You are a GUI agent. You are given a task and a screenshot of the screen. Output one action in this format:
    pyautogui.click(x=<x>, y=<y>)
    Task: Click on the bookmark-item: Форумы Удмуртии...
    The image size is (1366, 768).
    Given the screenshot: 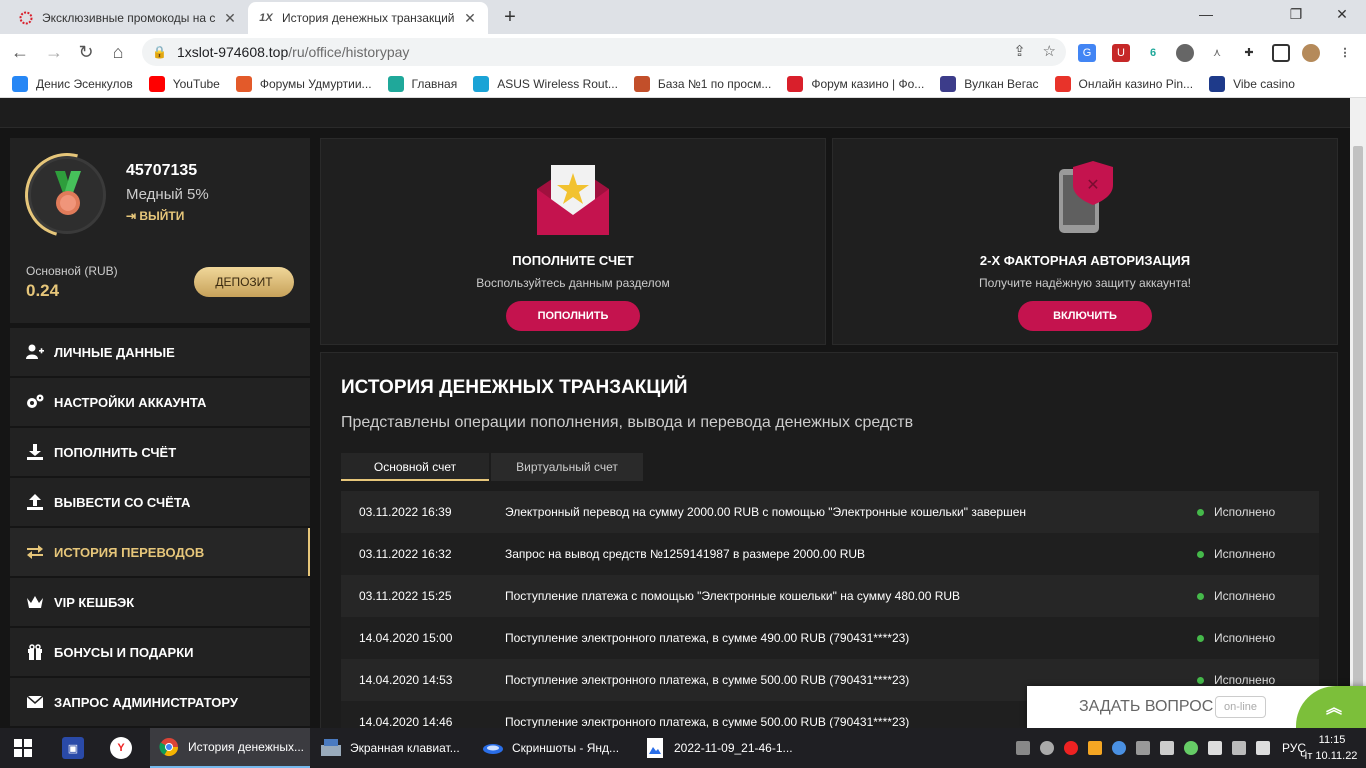 What is the action you would take?
    pyautogui.click(x=303, y=83)
    